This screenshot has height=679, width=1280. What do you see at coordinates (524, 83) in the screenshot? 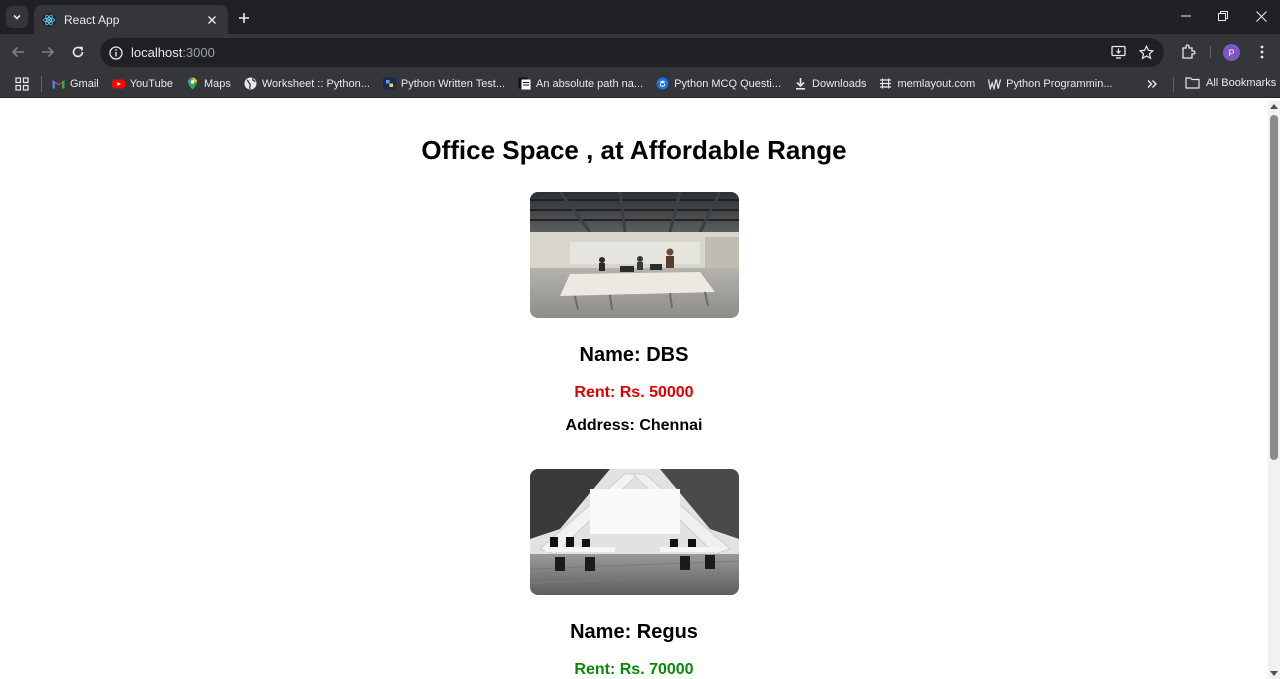
I see `document-icon` at bounding box center [524, 83].